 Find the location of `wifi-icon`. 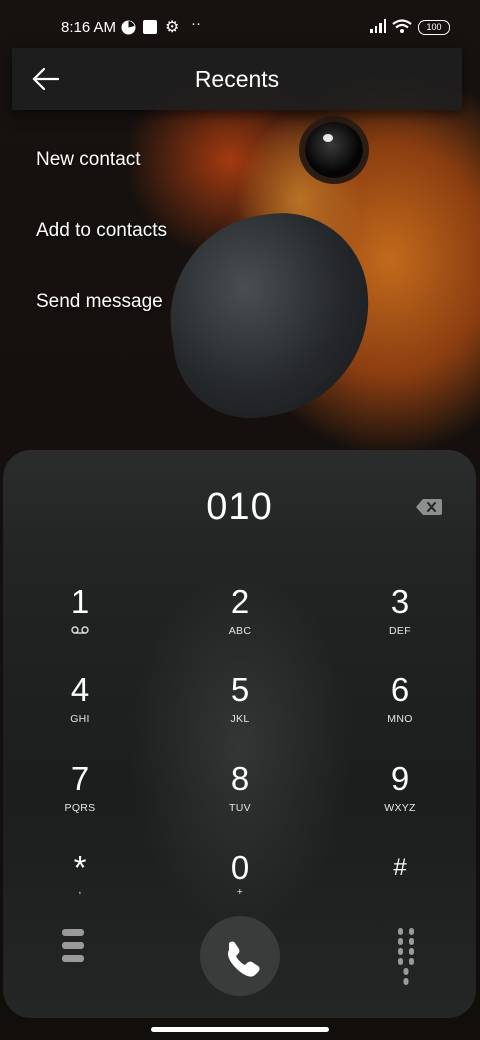

wifi-icon is located at coordinates (402, 26).